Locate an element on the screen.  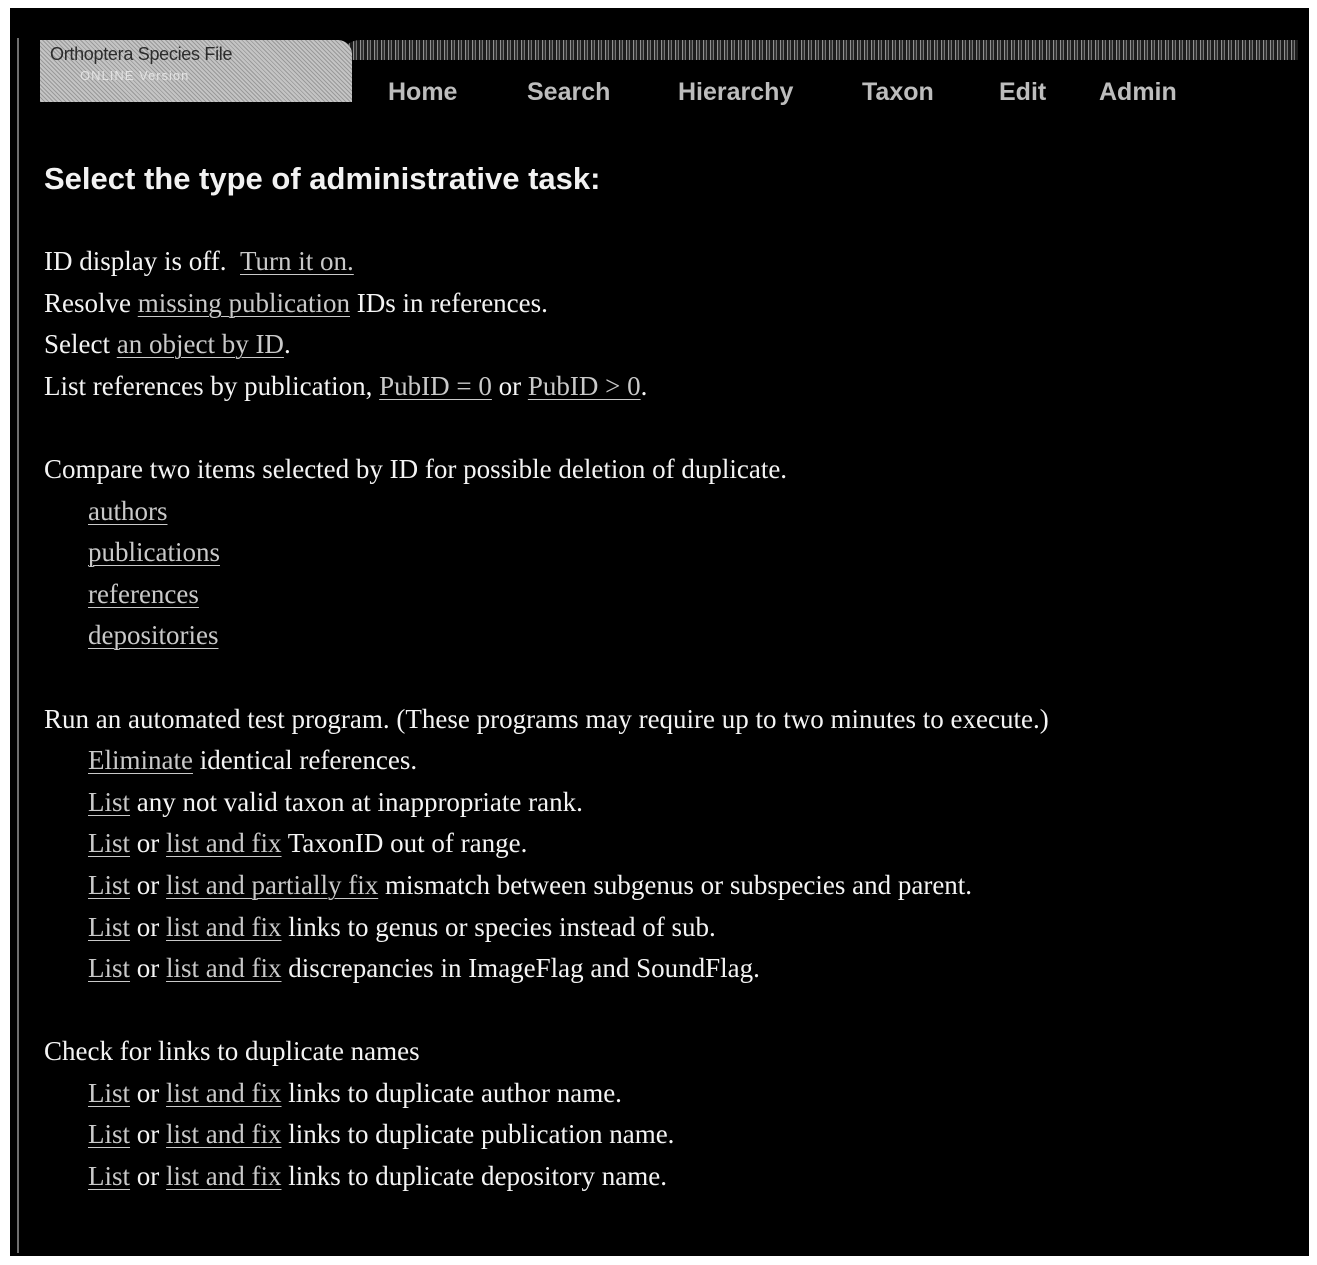
list-and-fix-dup-depository-link: list and fix is located at coordinates (224, 1176).